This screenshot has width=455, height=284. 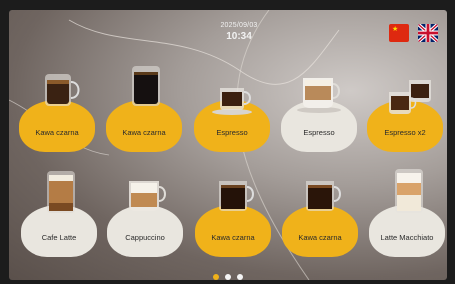 I want to click on chinese-flag-icon: ★, so click(x=399, y=33).